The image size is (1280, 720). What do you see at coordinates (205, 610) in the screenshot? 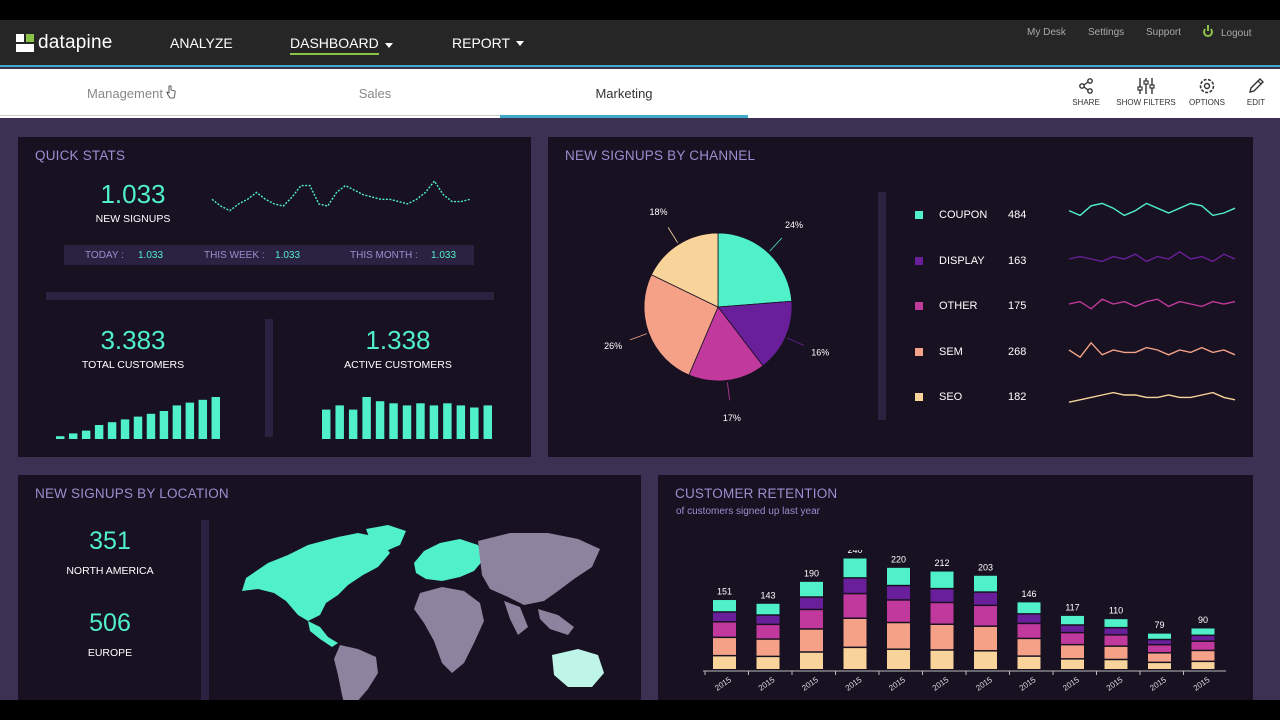
I see `location-divider` at bounding box center [205, 610].